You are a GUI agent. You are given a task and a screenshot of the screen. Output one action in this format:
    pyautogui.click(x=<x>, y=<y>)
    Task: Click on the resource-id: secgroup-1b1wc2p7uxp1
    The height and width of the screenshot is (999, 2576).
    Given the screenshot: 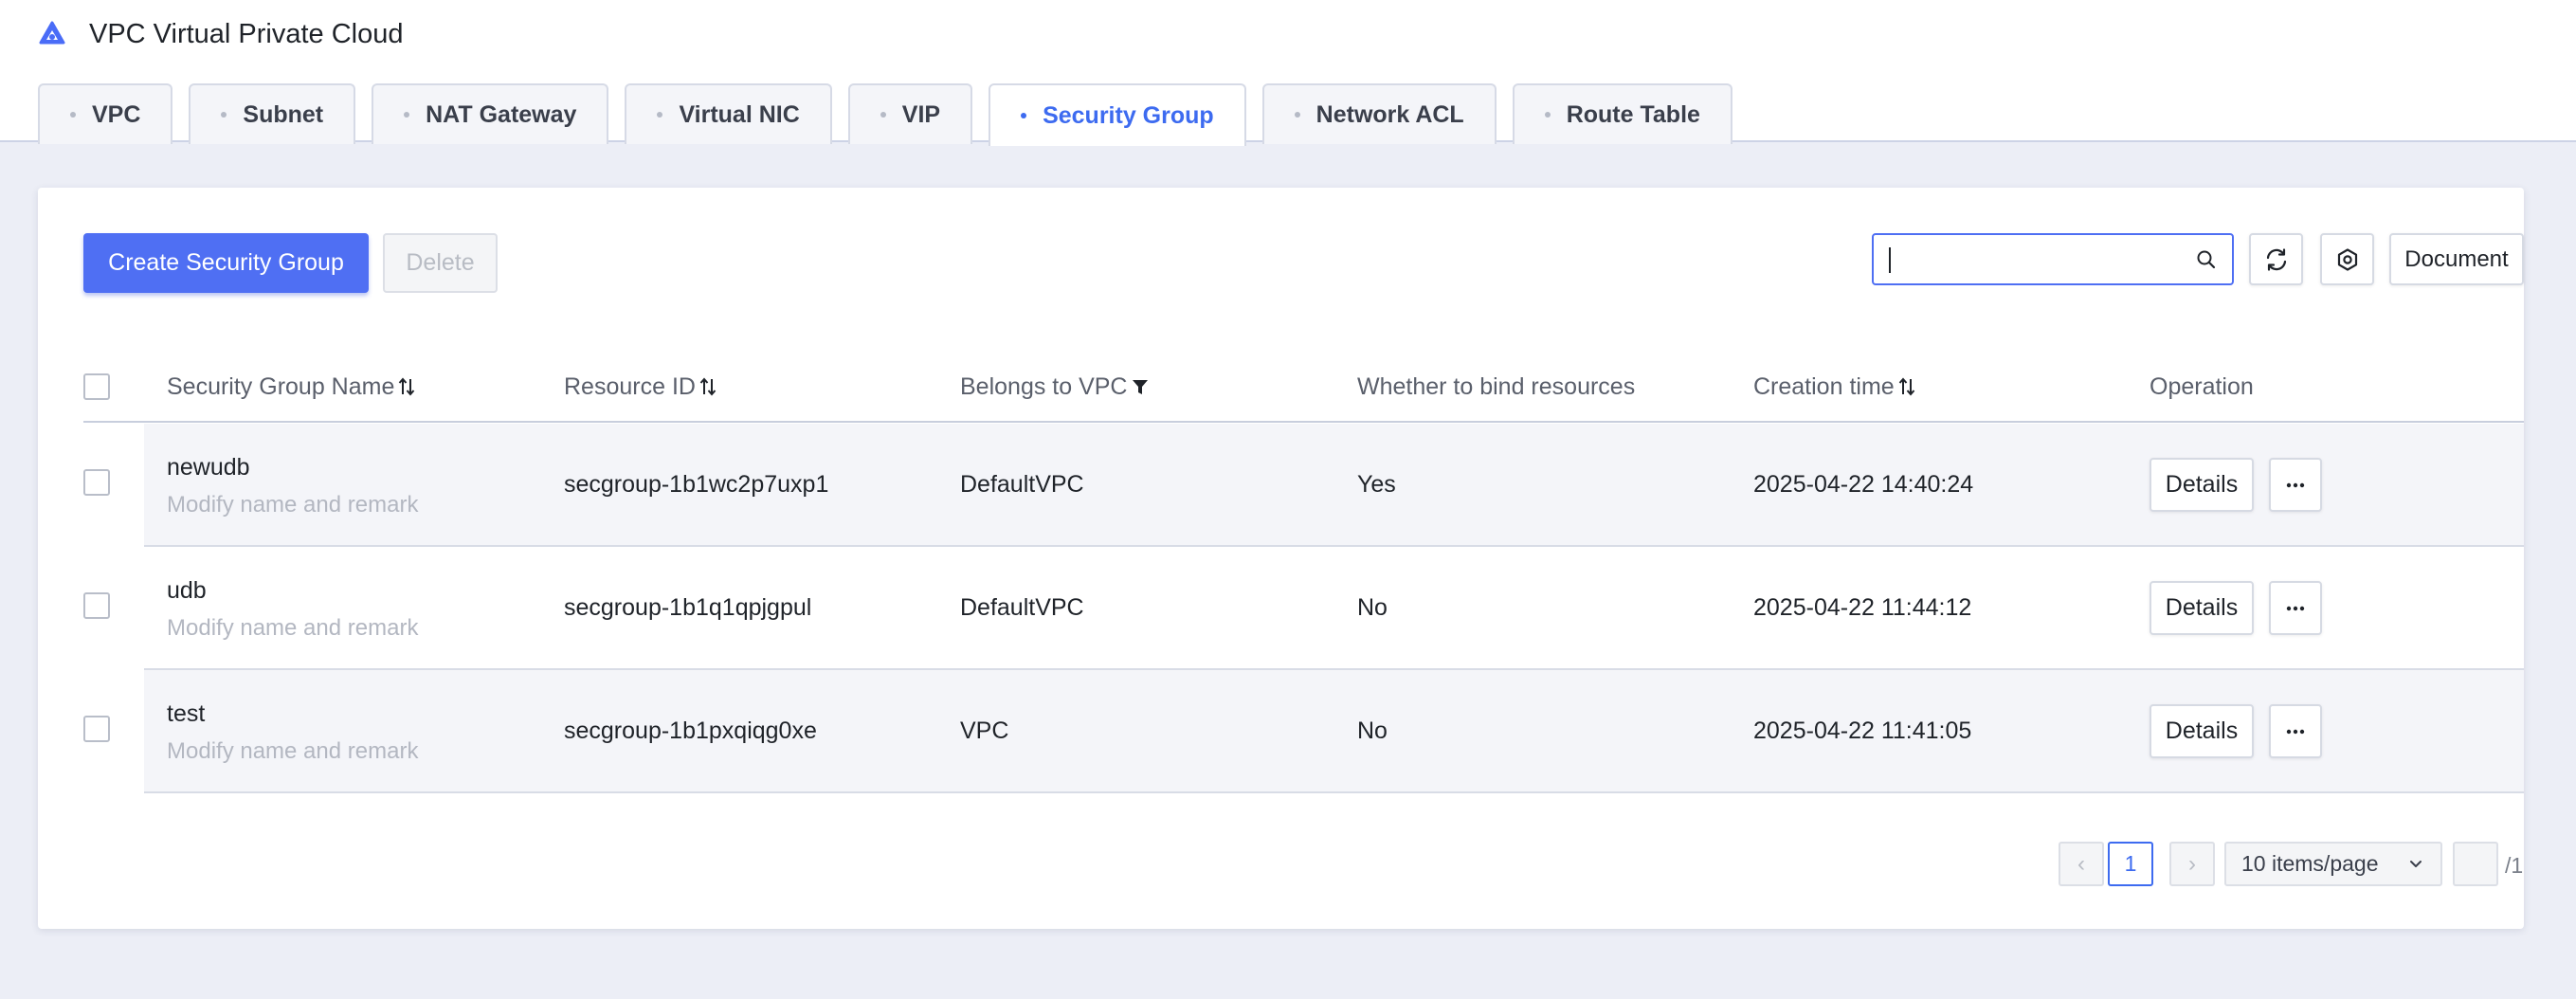 What is the action you would take?
    pyautogui.click(x=696, y=484)
    